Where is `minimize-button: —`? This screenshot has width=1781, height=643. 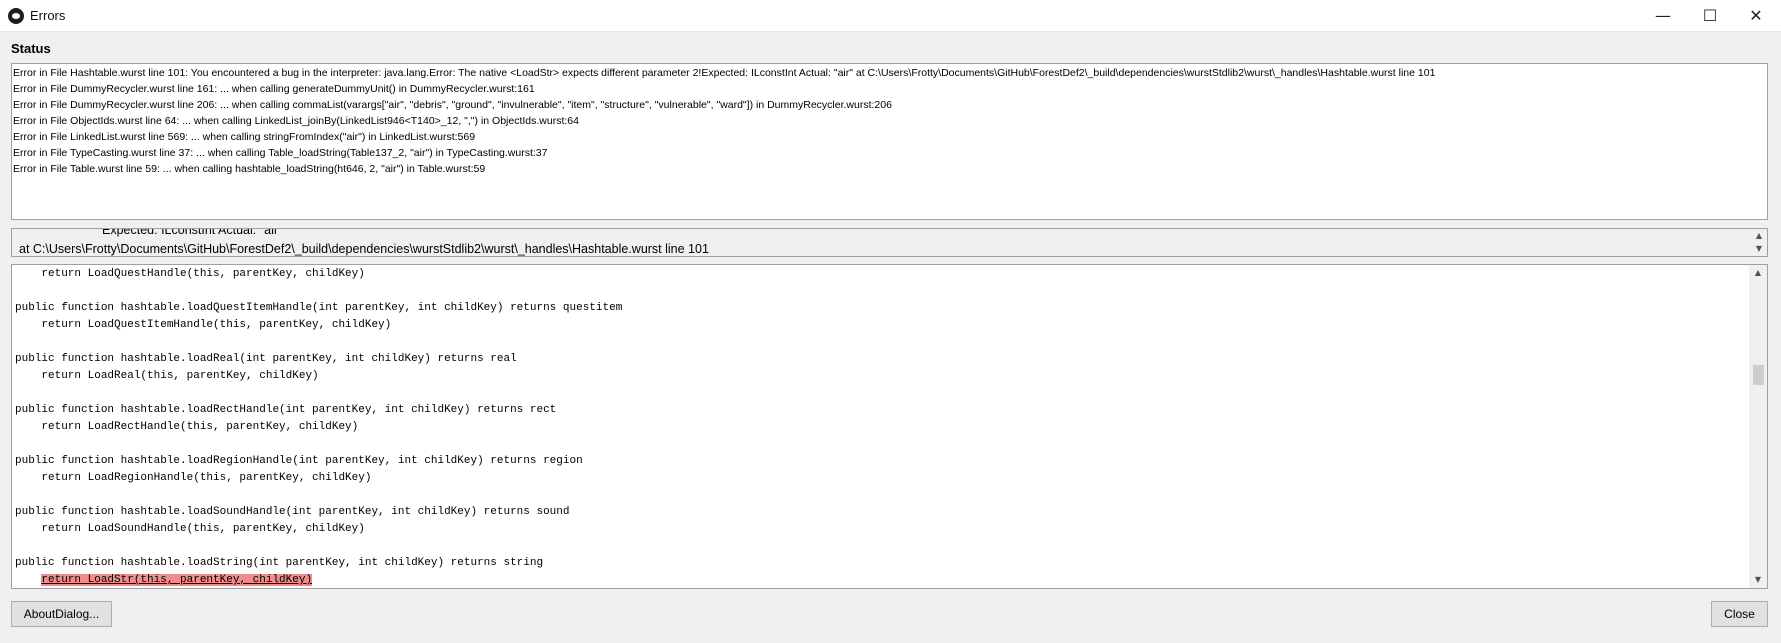
minimize-button: — is located at coordinates (1663, 15).